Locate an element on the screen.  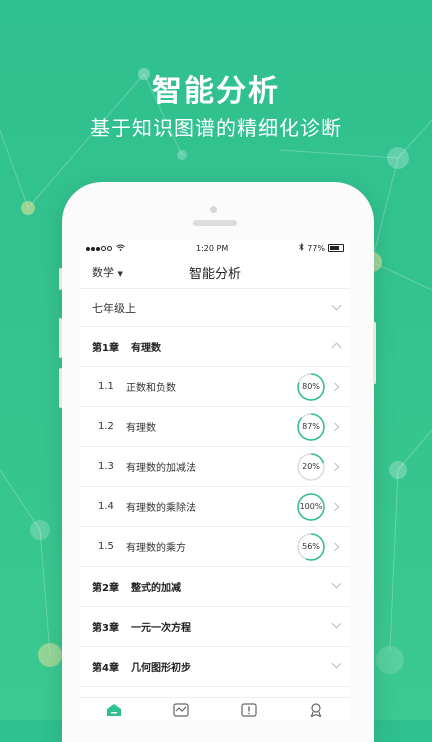
grade-label: 七年级上 is located at coordinates (114, 308).